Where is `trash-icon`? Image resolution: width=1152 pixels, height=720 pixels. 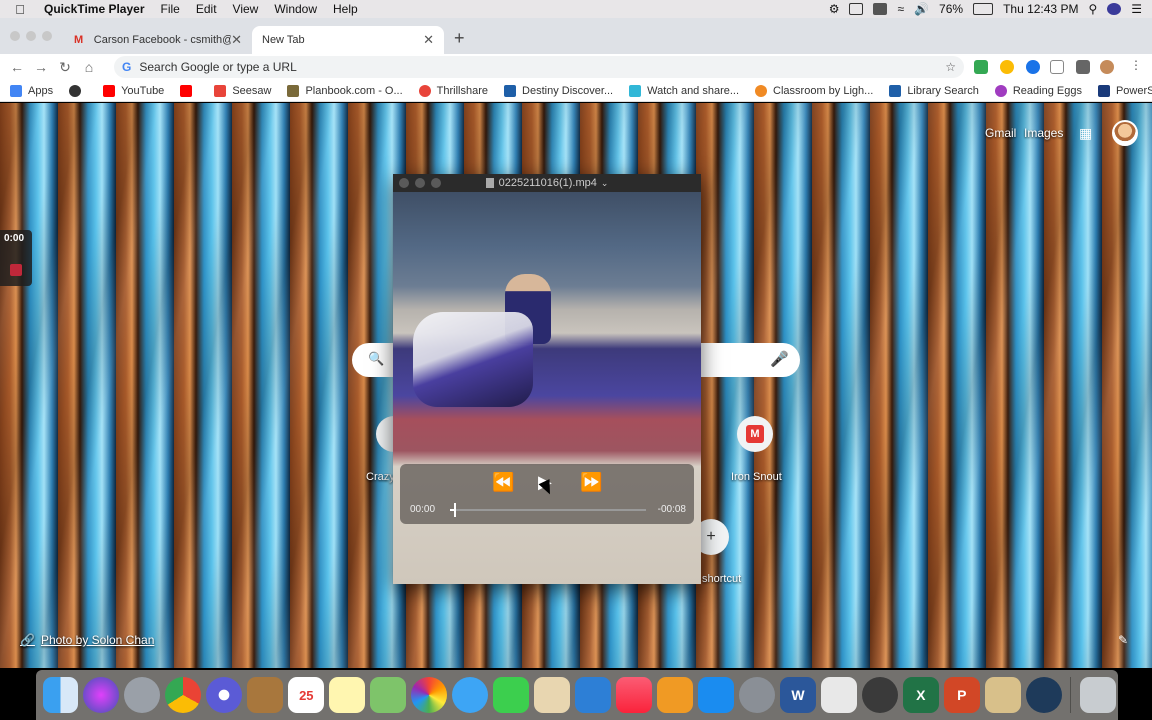
trash-icon is located at coordinates (1097, 695).